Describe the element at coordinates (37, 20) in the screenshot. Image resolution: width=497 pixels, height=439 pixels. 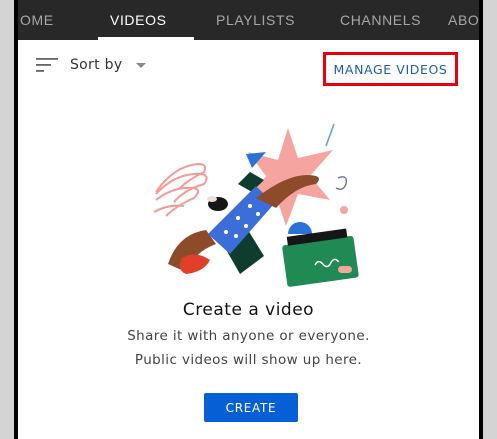
I see `tab-home: OME` at that location.